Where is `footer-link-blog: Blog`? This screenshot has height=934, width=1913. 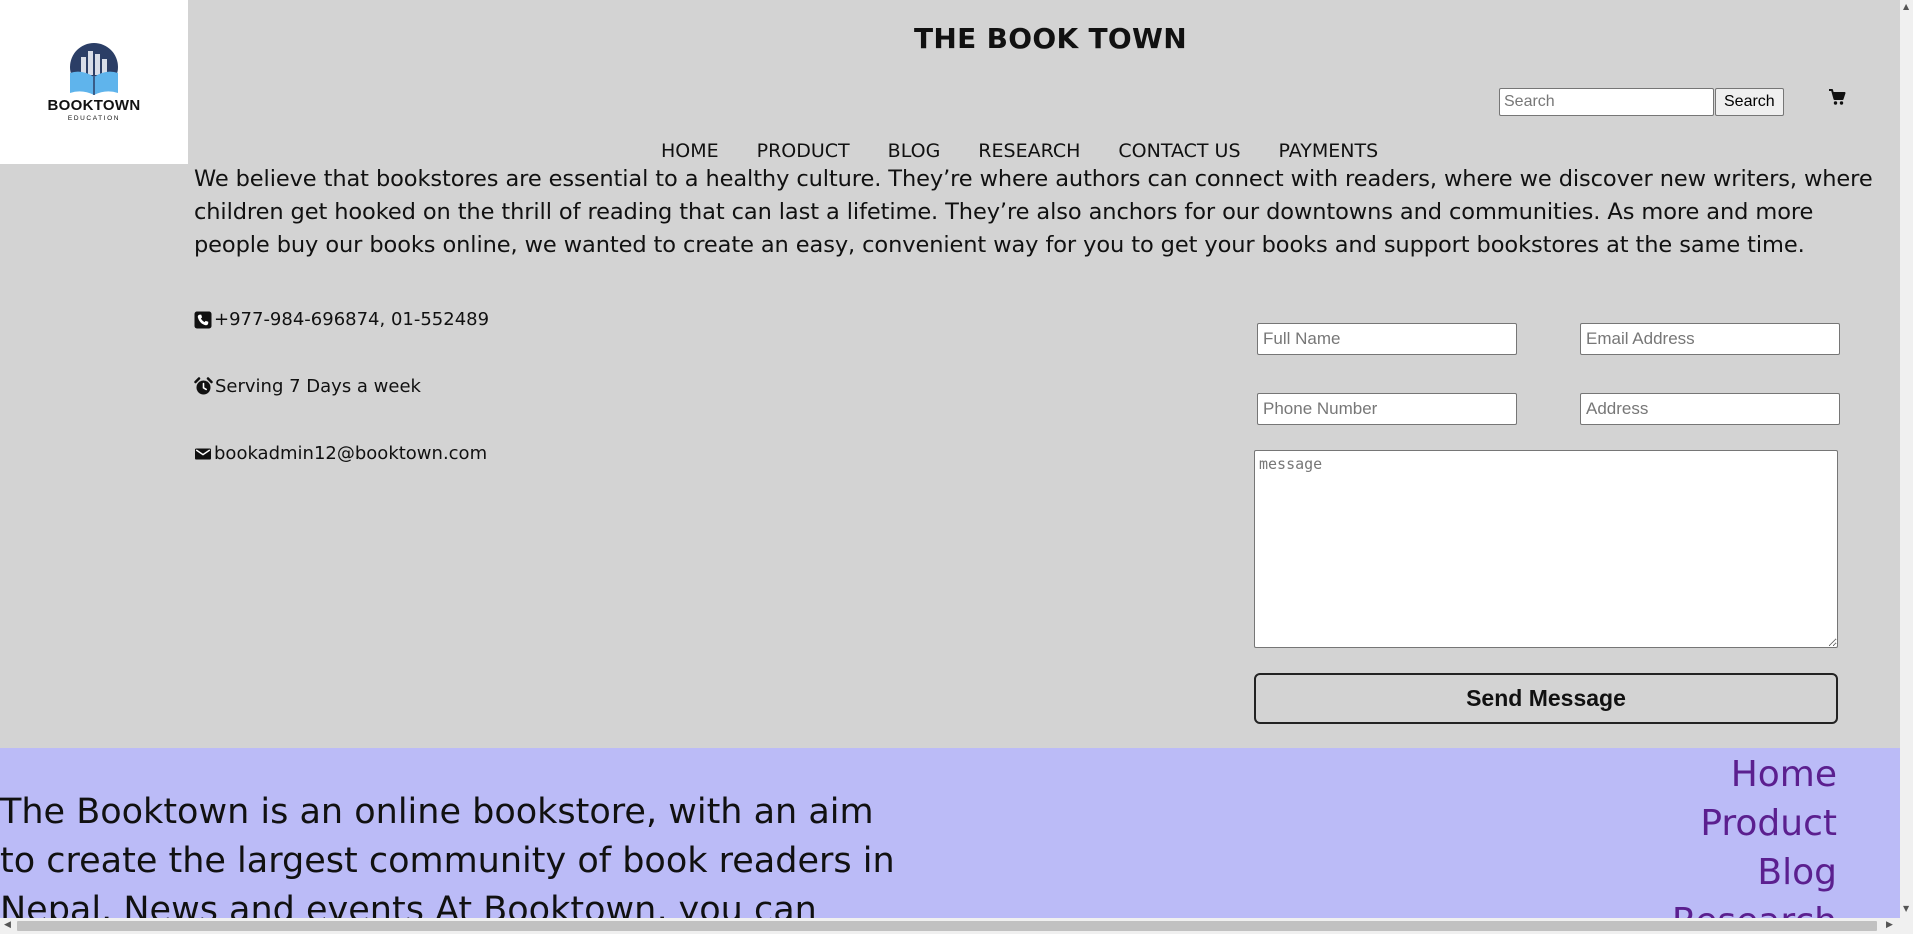 footer-link-blog: Blog is located at coordinates (1754, 872).